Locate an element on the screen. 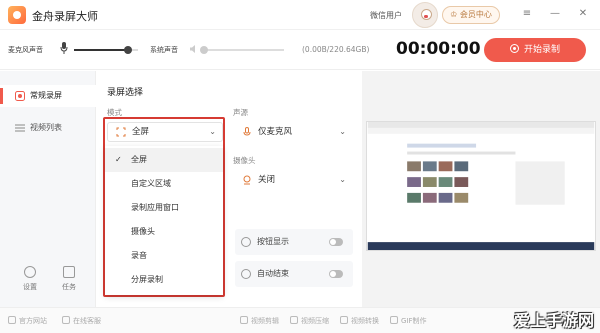 Image resolution: width=600 pixels, height=333 pixels. tasks-button: 任务 is located at coordinates (69, 279).